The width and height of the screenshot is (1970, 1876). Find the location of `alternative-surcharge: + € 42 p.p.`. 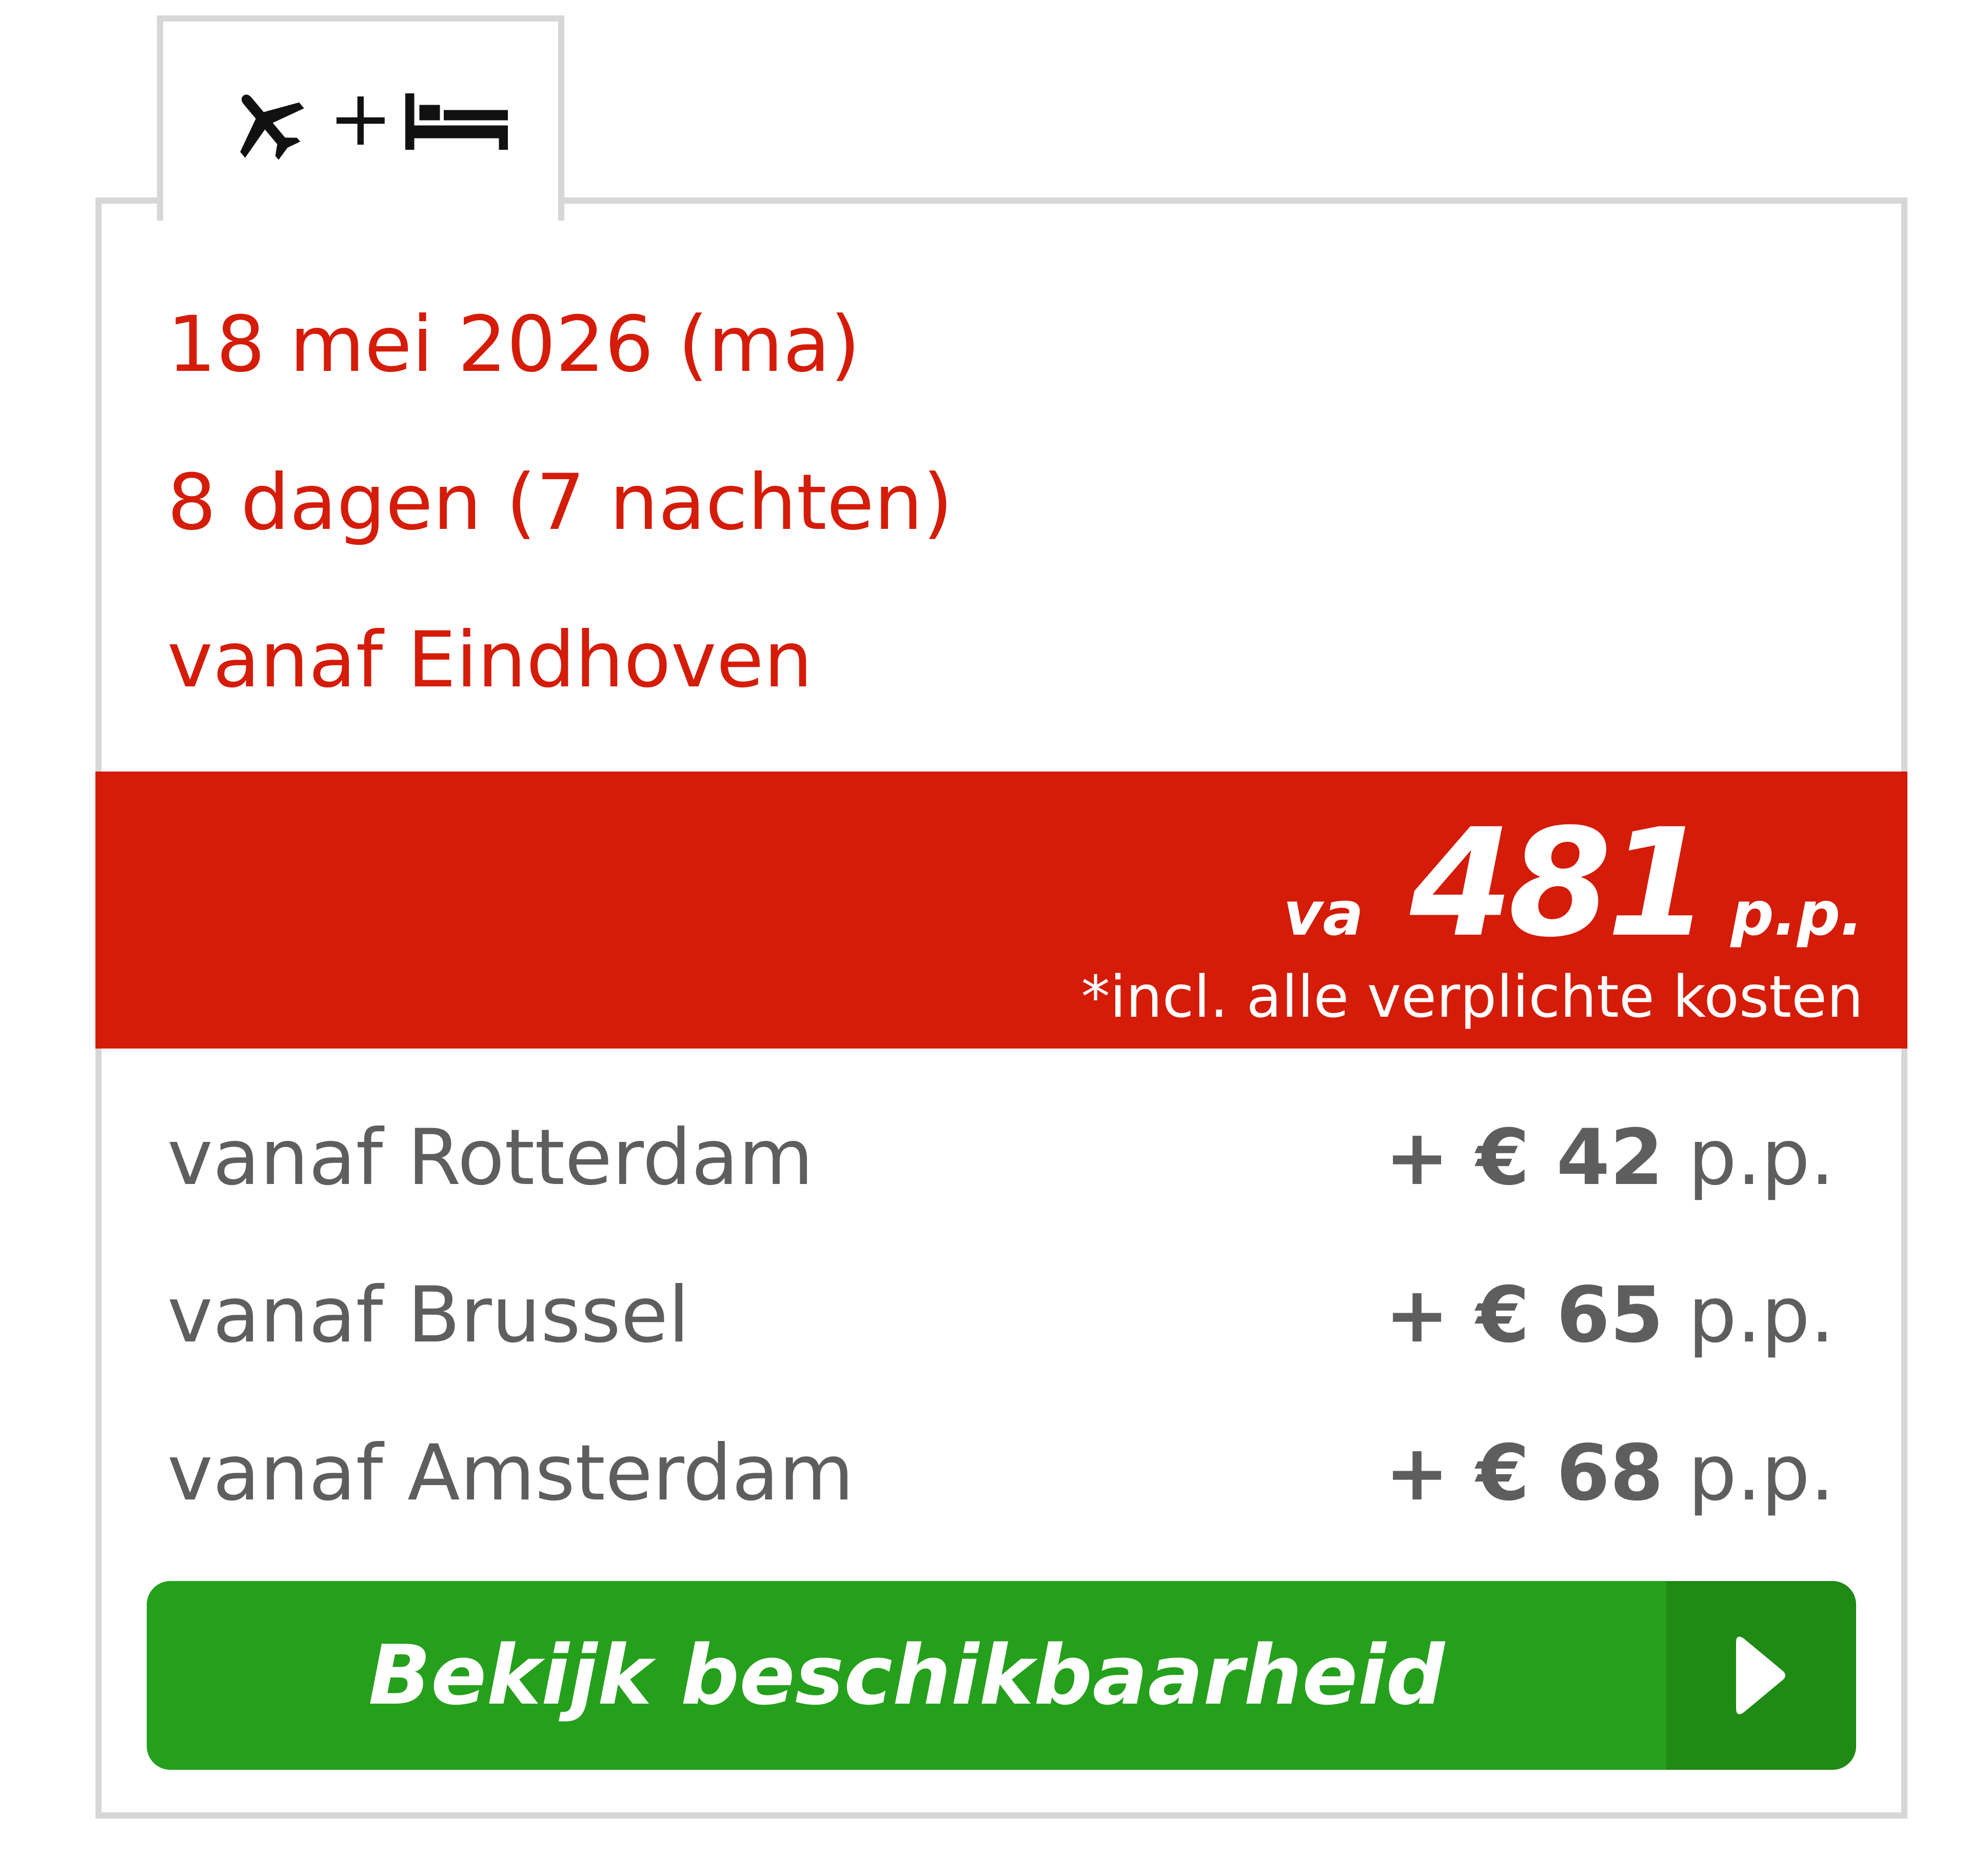

alternative-surcharge: + € 42 p.p. is located at coordinates (1610, 1157).